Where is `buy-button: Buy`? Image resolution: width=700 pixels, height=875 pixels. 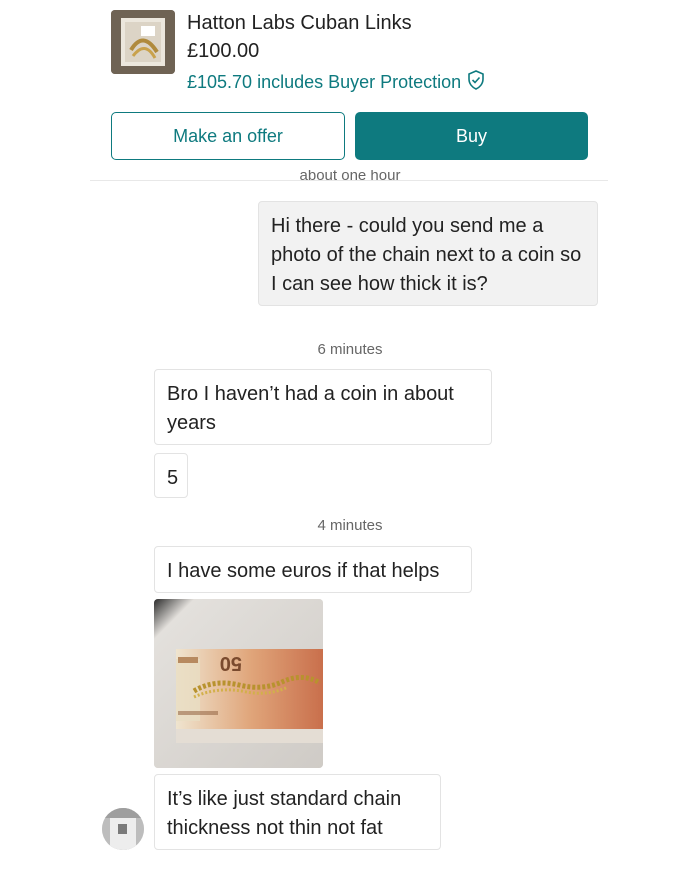
buy-button: Buy is located at coordinates (471, 136).